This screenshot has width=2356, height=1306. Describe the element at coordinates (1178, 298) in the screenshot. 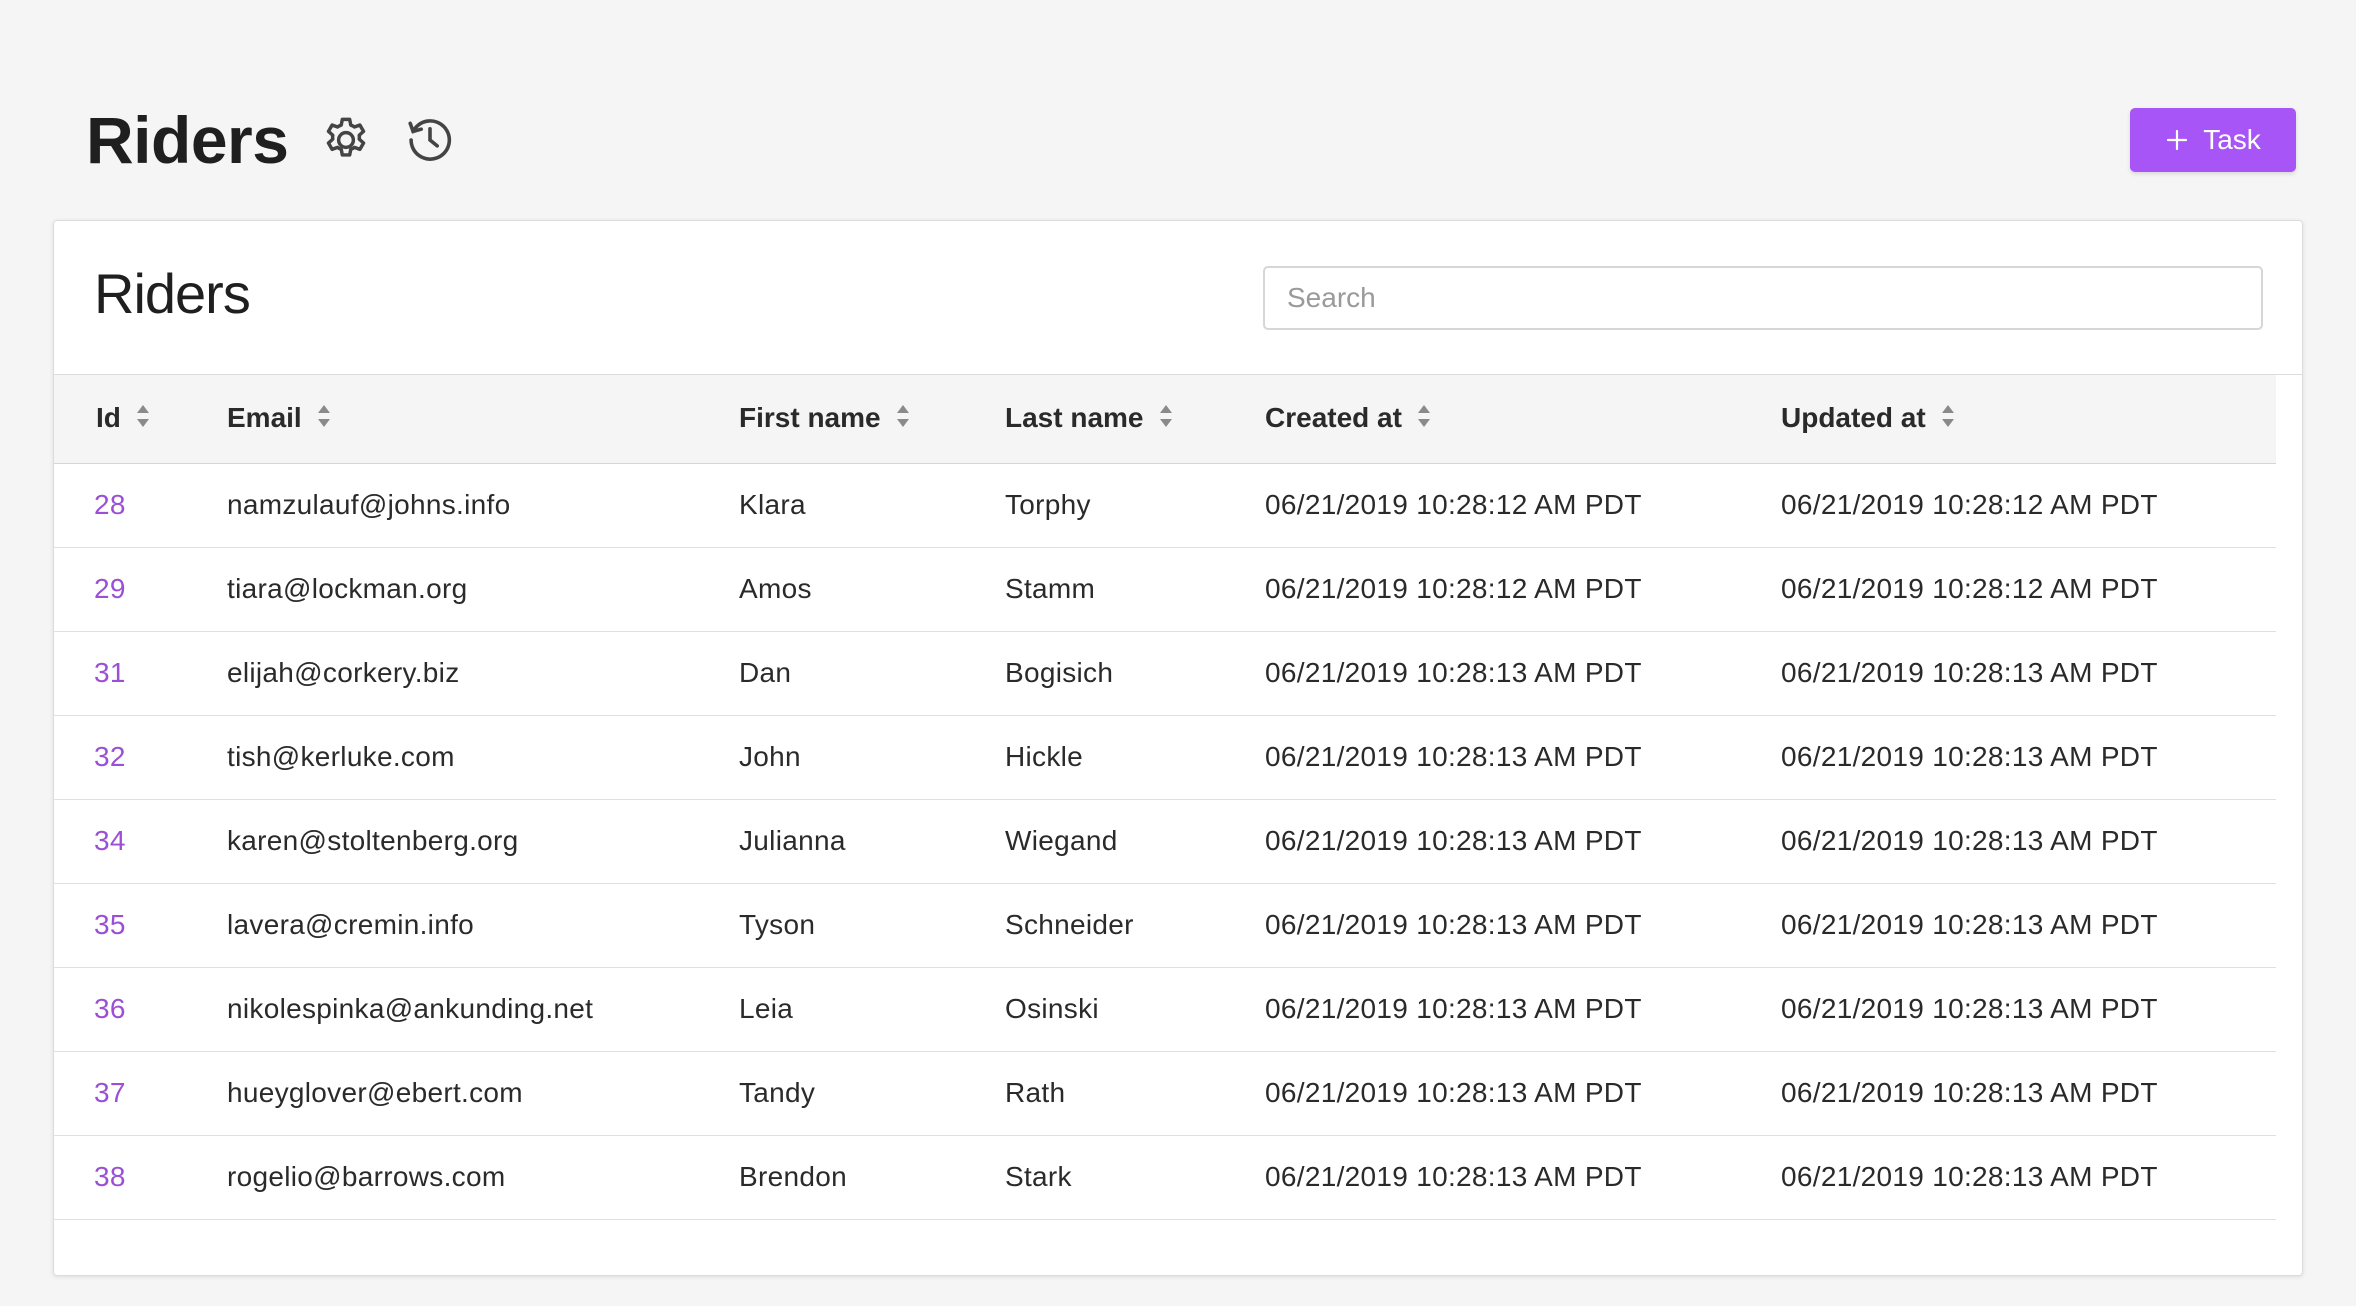

I see `card-header: Riders` at that location.